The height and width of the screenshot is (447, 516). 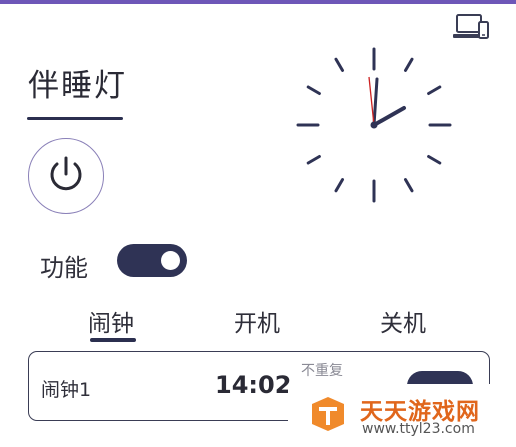 What do you see at coordinates (374, 125) in the screenshot?
I see `analog-clock` at bounding box center [374, 125].